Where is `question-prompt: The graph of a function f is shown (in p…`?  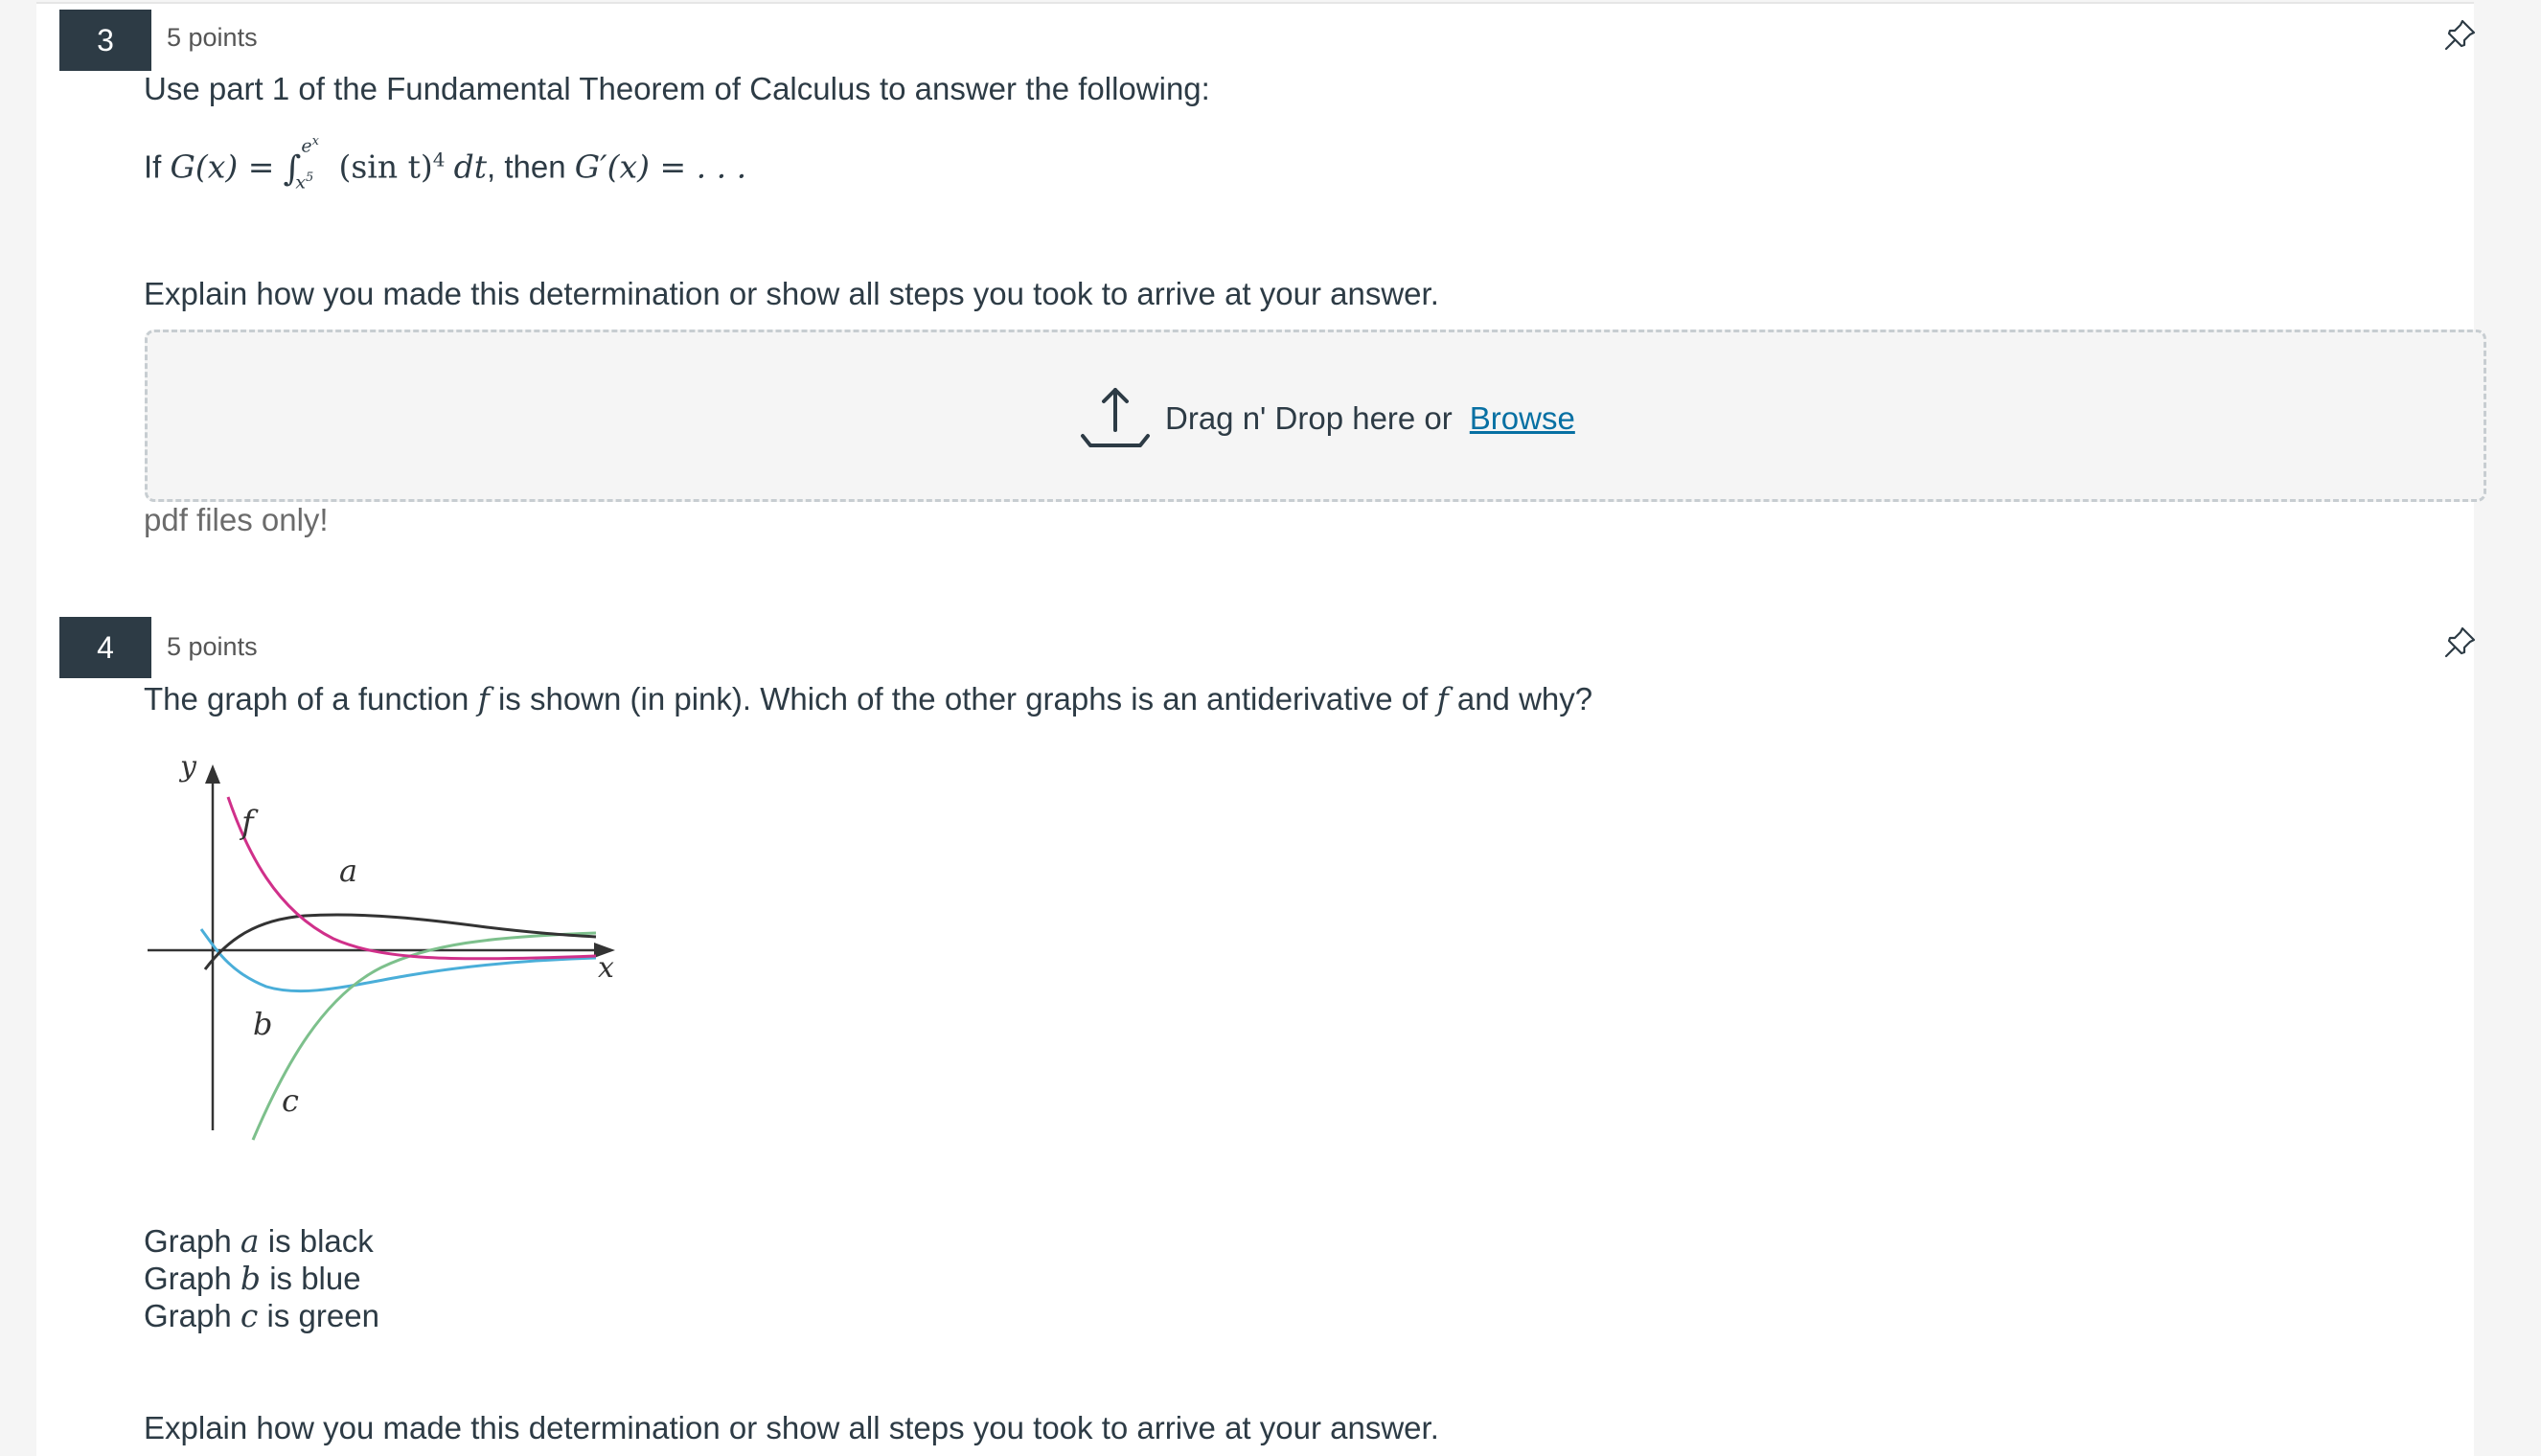 question-prompt: The graph of a function f is shown (in p… is located at coordinates (868, 698).